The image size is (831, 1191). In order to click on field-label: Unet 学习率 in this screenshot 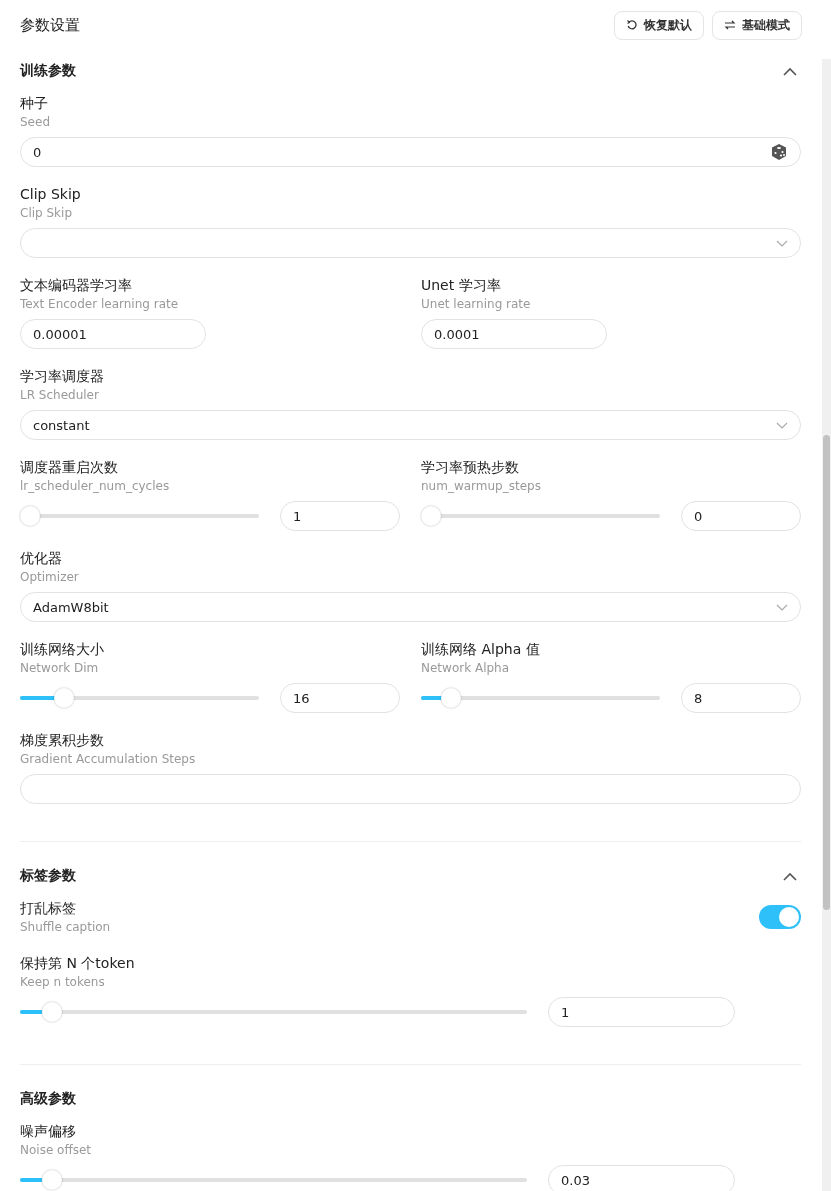, I will do `click(461, 285)`.